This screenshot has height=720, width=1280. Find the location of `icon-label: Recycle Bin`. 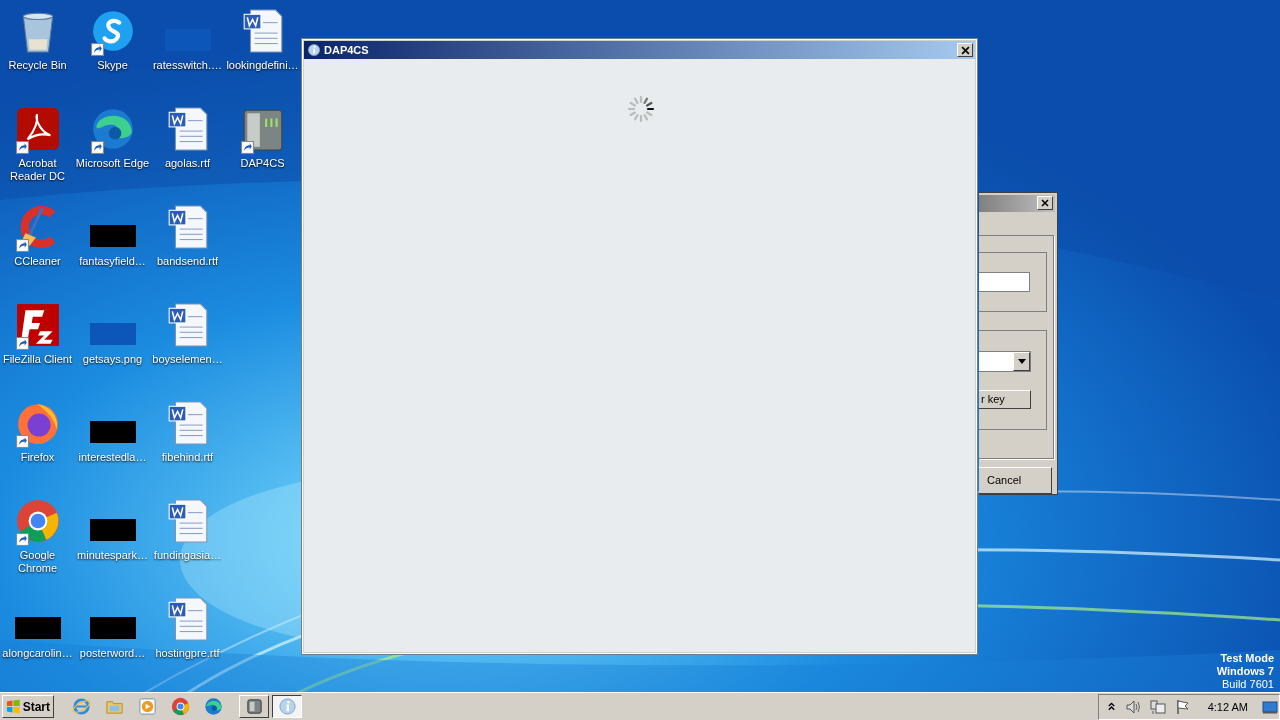

icon-label: Recycle Bin is located at coordinates (37, 65).